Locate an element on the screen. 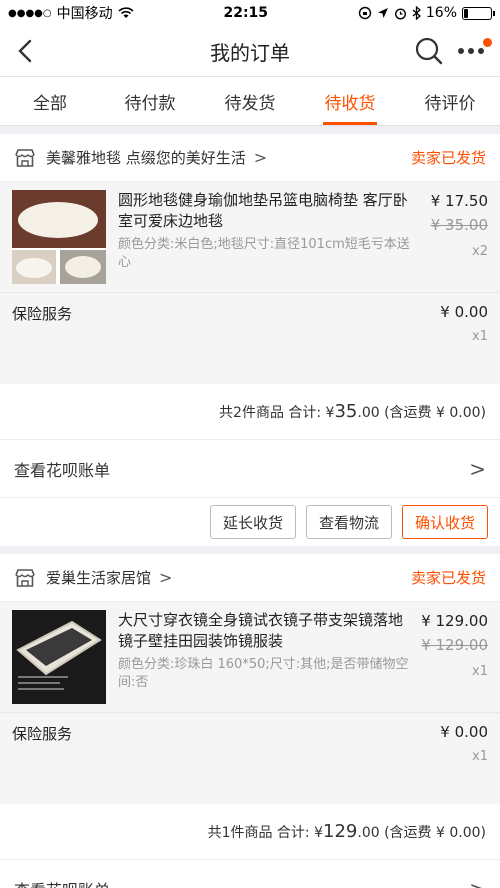 The height and width of the screenshot is (888, 500). location-icon is located at coordinates (382, 13).